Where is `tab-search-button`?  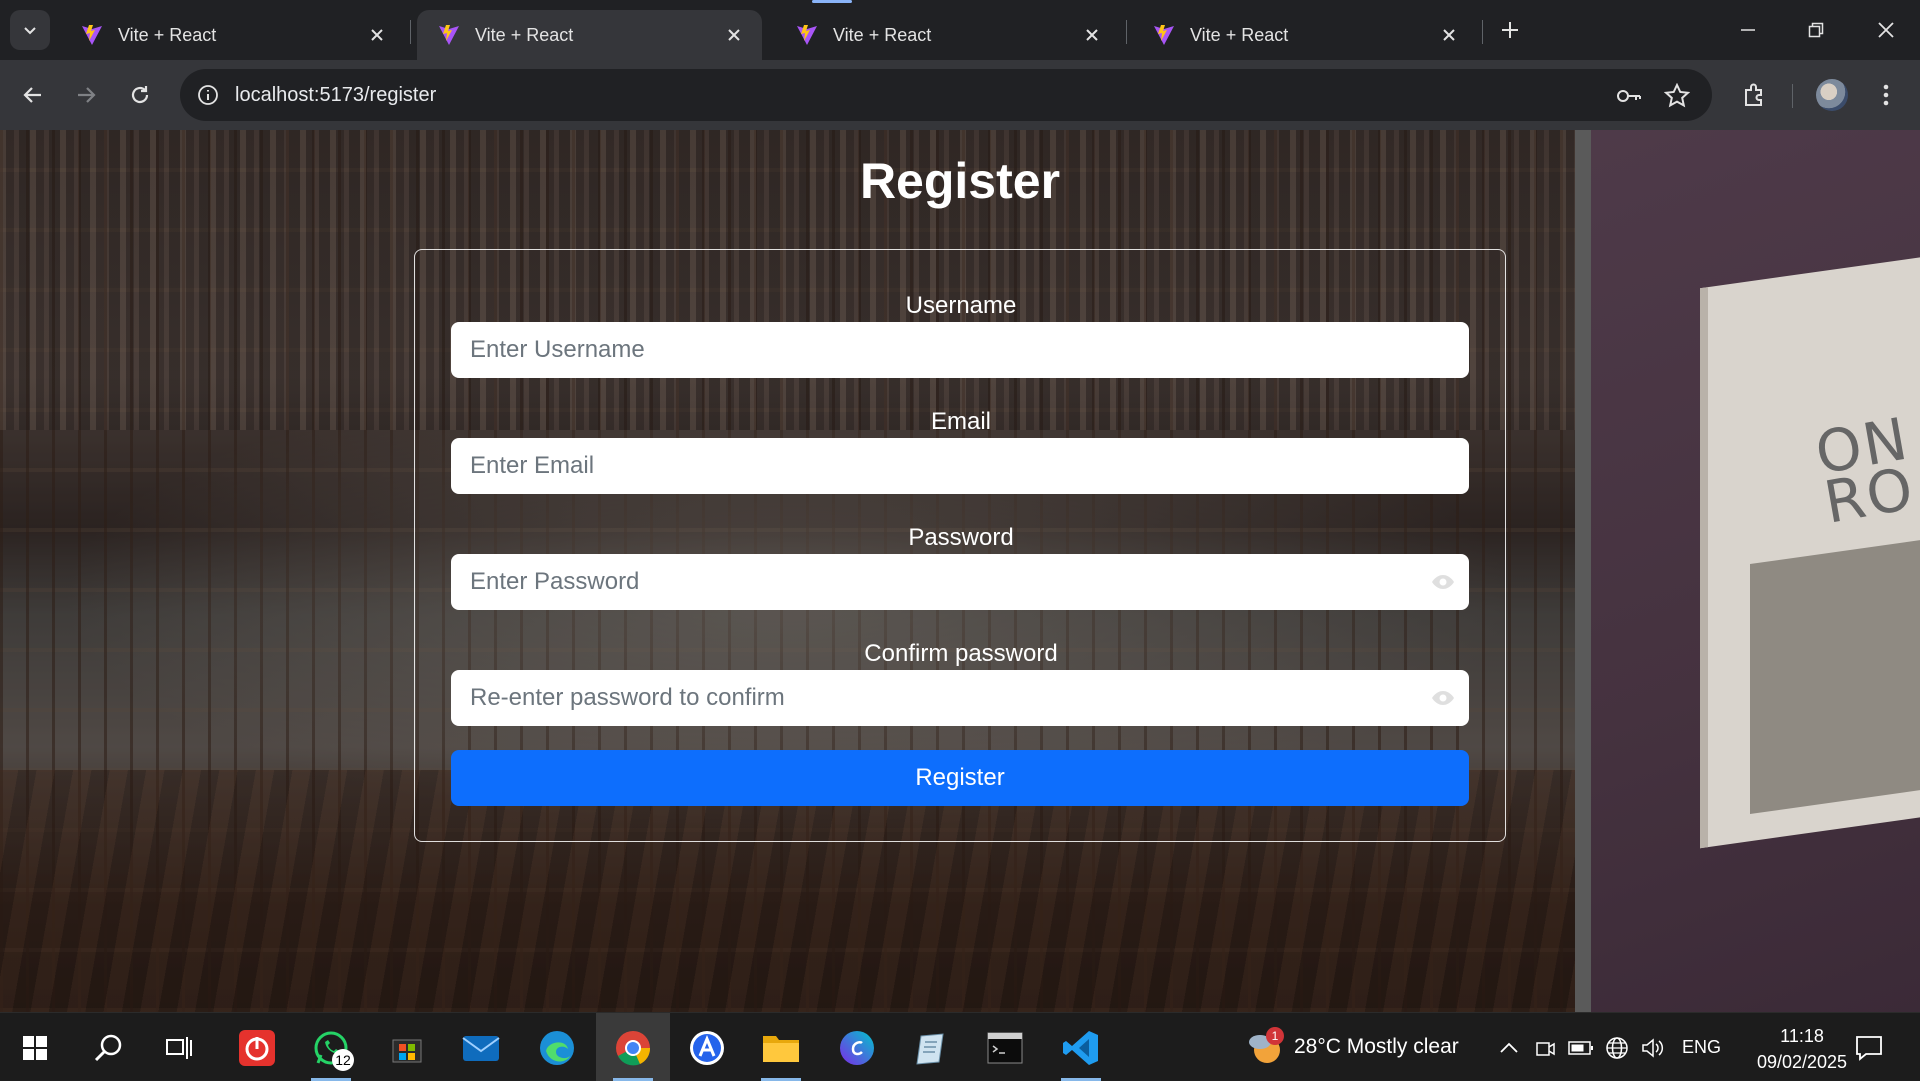 tab-search-button is located at coordinates (30, 30).